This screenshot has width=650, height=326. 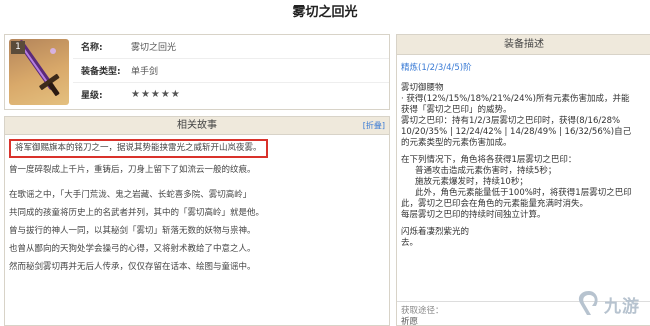 I want to click on page-title: 雾切之回光, so click(x=325, y=12).